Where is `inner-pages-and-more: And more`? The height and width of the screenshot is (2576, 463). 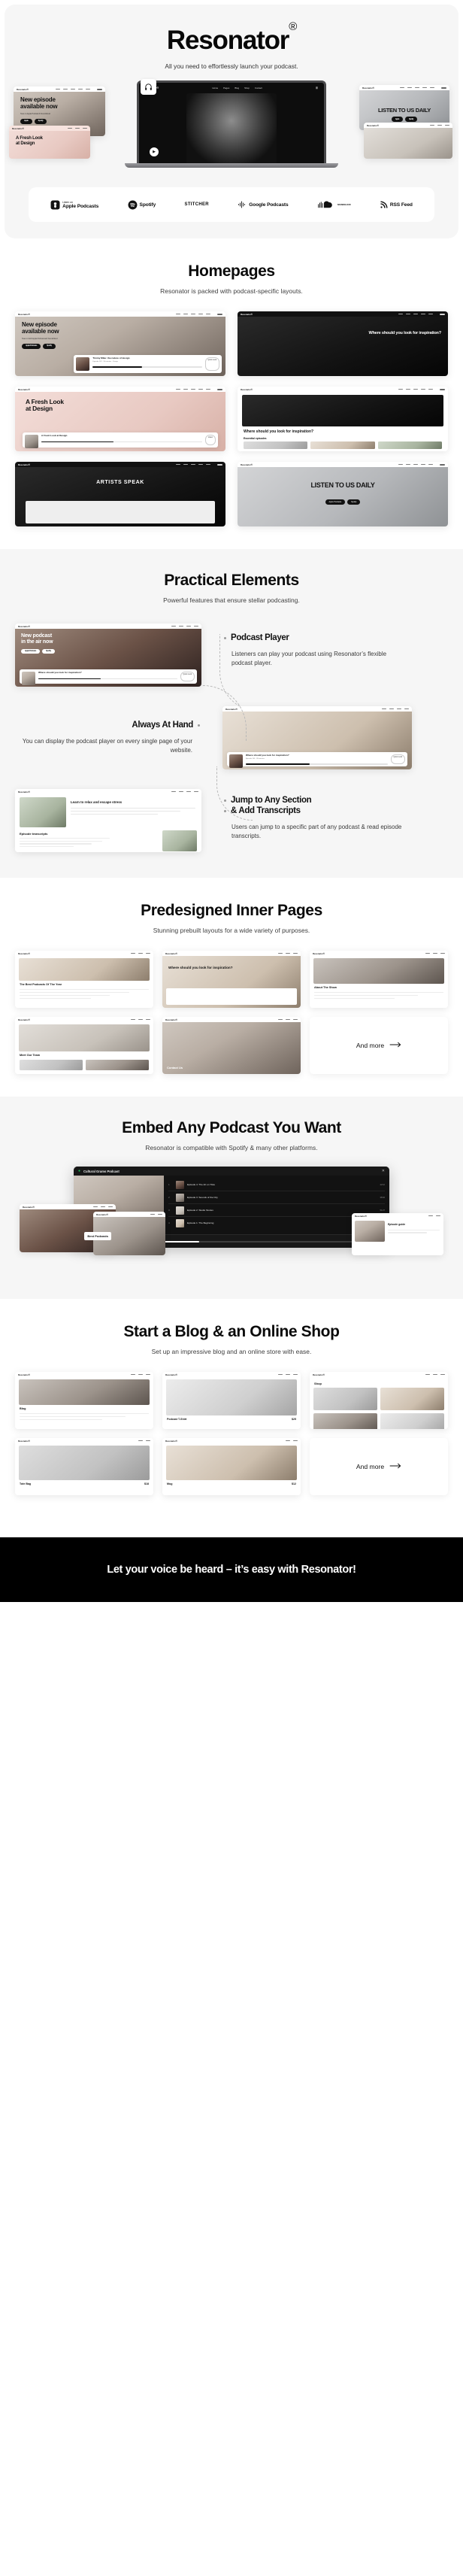 inner-pages-and-more: And more is located at coordinates (379, 1045).